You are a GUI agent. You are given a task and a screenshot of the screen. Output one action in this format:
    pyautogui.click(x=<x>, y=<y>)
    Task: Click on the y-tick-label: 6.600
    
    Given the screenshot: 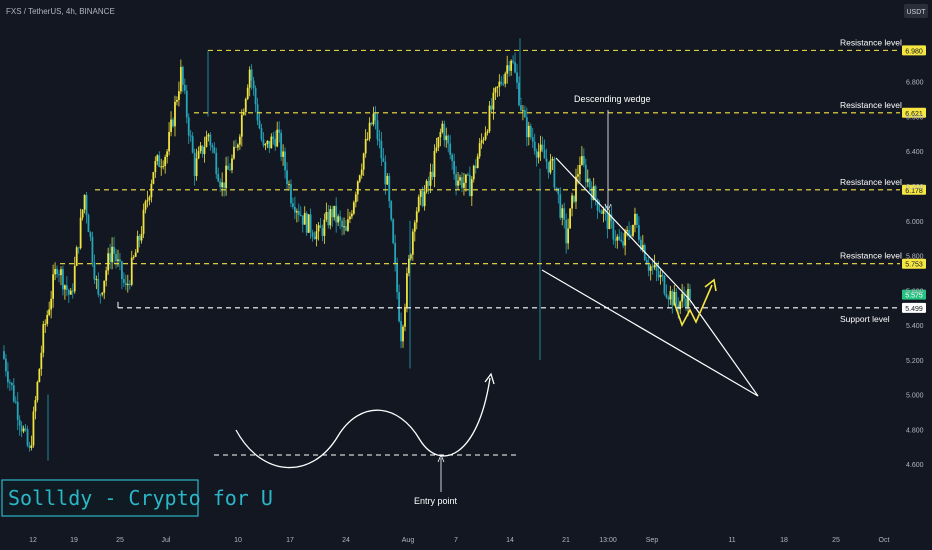 What is the action you would take?
    pyautogui.click(x=915, y=117)
    